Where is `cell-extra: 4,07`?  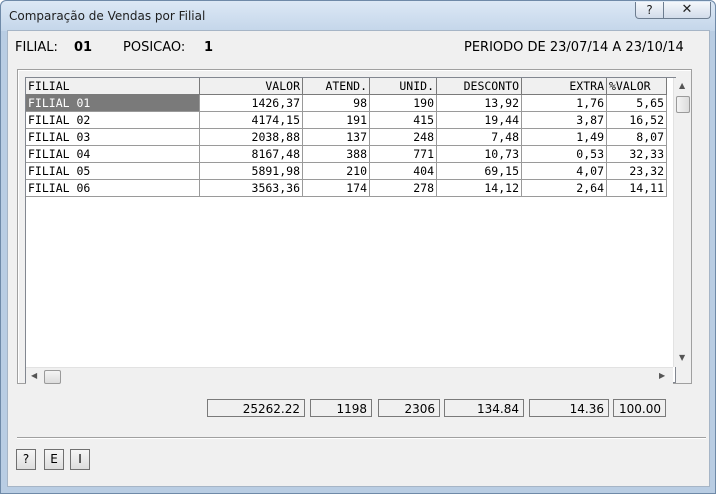 cell-extra: 4,07 is located at coordinates (564, 171).